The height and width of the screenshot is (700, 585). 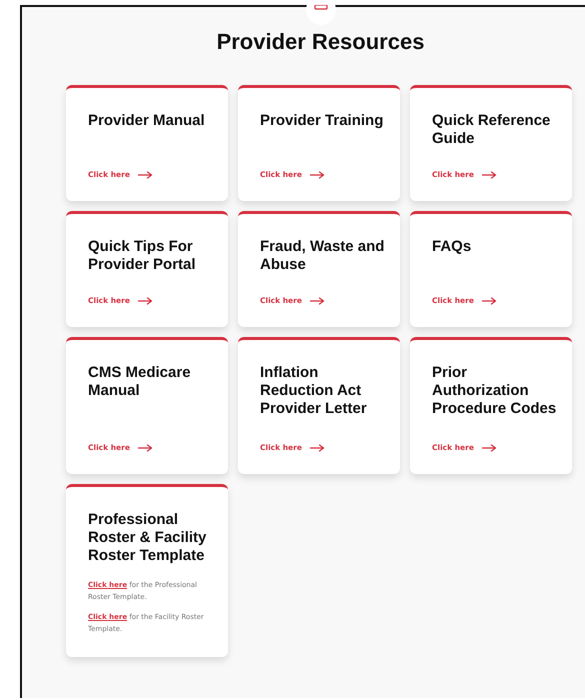 What do you see at coordinates (140, 382) in the screenshot?
I see `card-title: CMS Medicare Manual` at bounding box center [140, 382].